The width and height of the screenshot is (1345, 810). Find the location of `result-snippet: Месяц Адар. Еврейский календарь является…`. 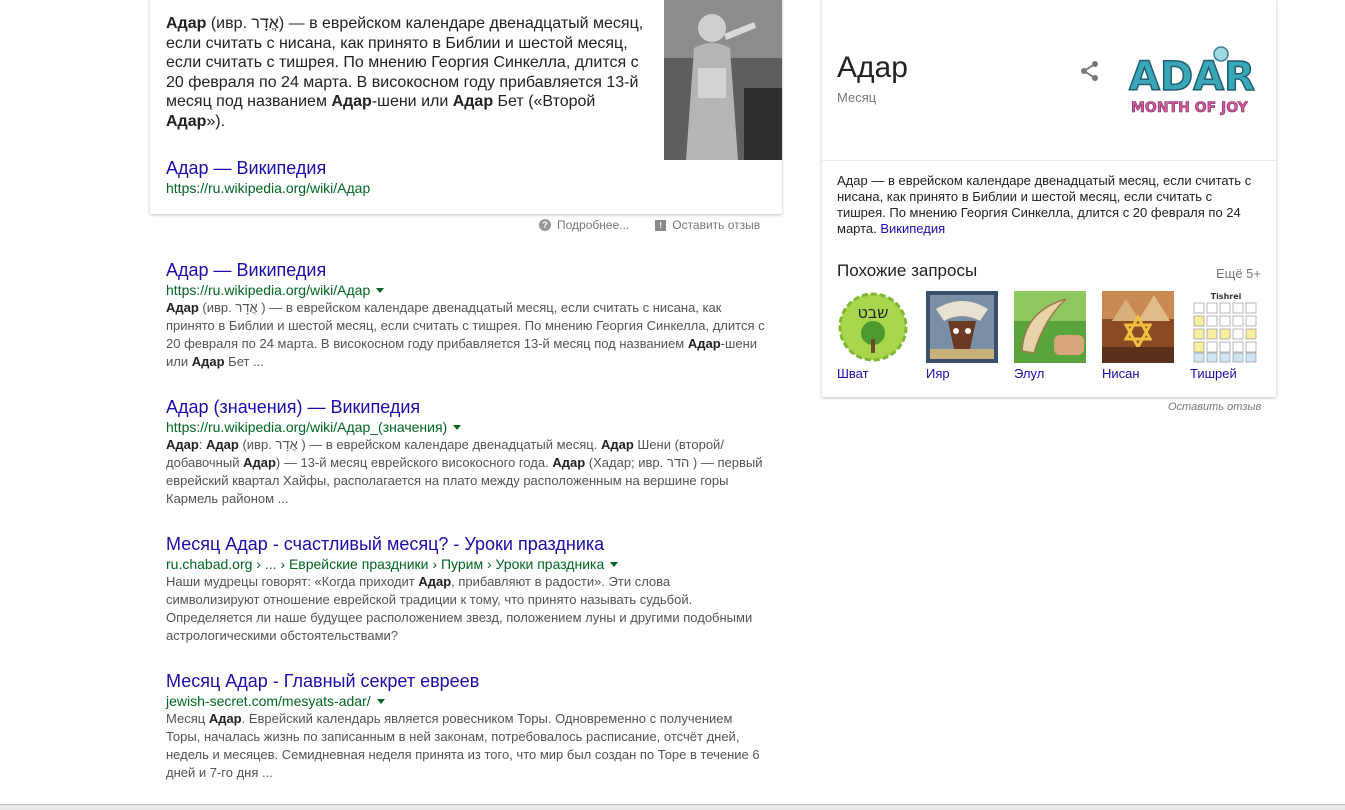

result-snippet: Месяц Адар. Еврейский календарь является… is located at coordinates (466, 746).